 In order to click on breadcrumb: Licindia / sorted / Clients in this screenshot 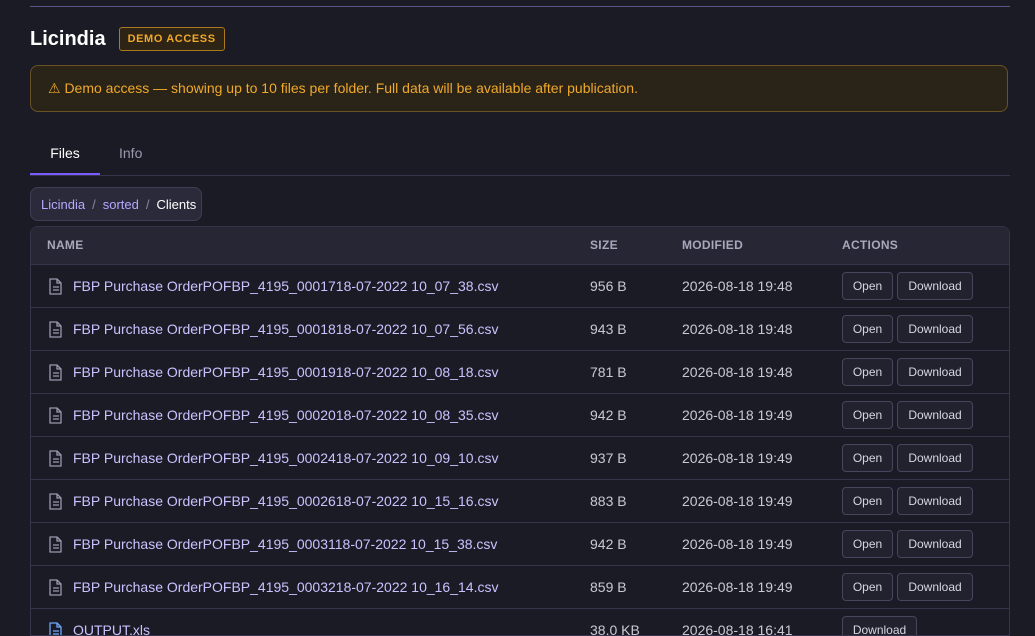, I will do `click(116, 204)`.